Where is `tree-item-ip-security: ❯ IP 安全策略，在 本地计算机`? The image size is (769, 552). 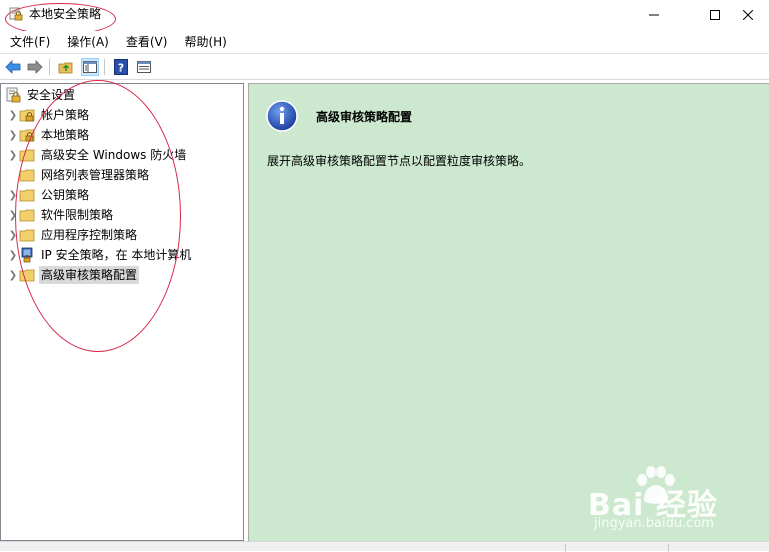
tree-item-ip-security: ❯ IP 安全策略，在 本地计算机 is located at coordinates (100, 255).